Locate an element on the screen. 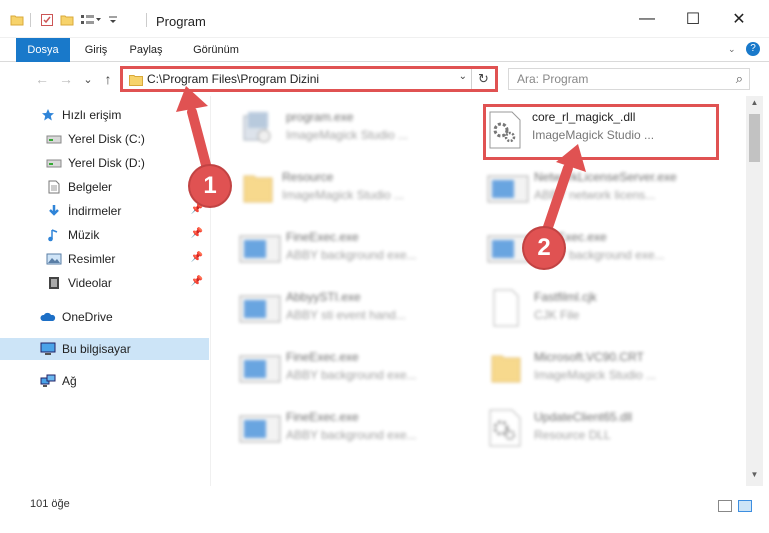 The width and height of the screenshot is (769, 533). music-icon is located at coordinates (54, 235).